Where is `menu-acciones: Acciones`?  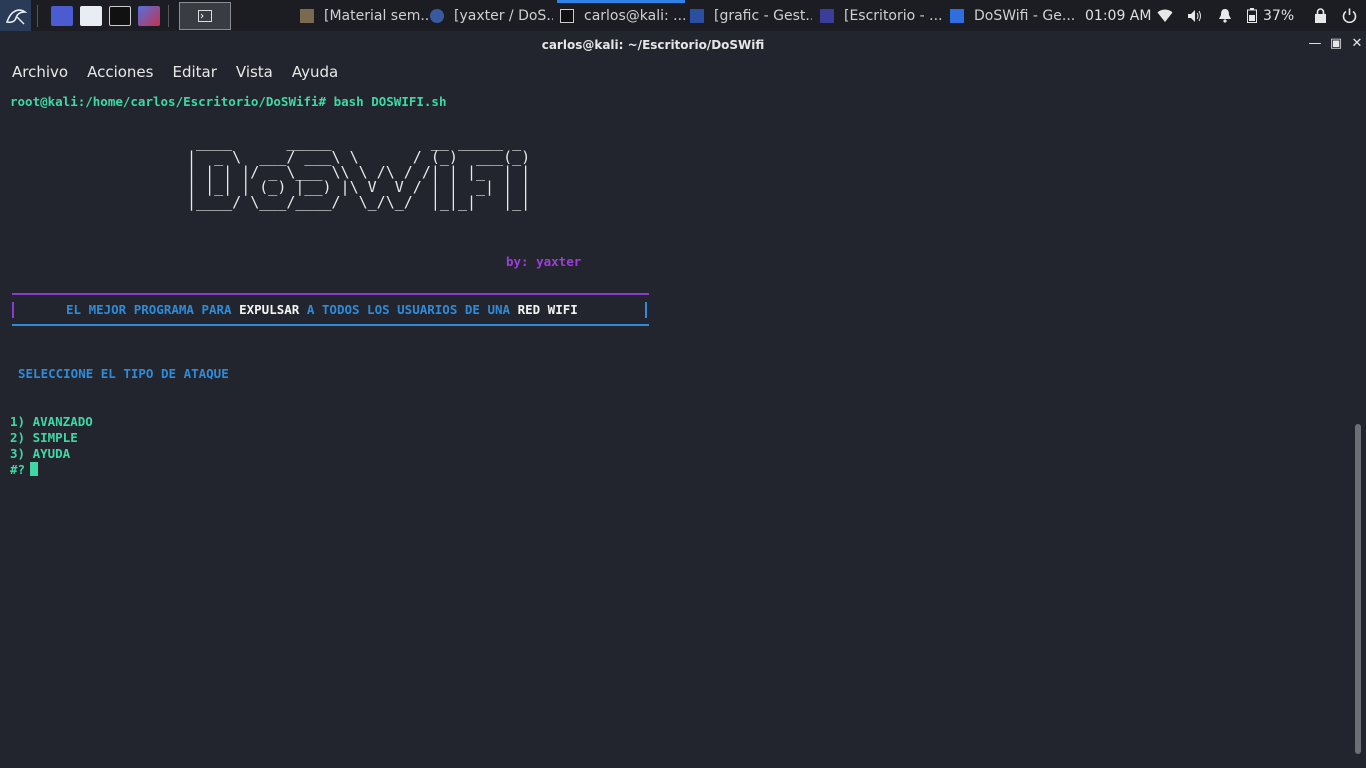
menu-acciones: Acciones is located at coordinates (120, 72).